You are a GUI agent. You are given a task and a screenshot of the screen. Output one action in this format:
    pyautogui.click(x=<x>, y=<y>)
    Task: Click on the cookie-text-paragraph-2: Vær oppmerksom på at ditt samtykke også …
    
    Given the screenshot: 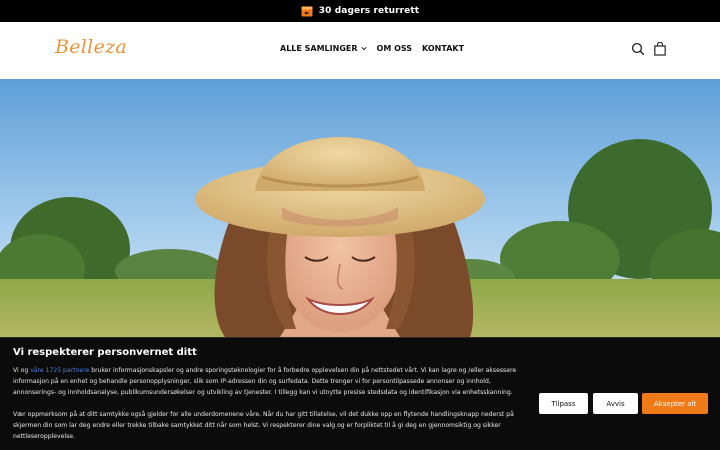 What is the action you would take?
    pyautogui.click(x=263, y=425)
    